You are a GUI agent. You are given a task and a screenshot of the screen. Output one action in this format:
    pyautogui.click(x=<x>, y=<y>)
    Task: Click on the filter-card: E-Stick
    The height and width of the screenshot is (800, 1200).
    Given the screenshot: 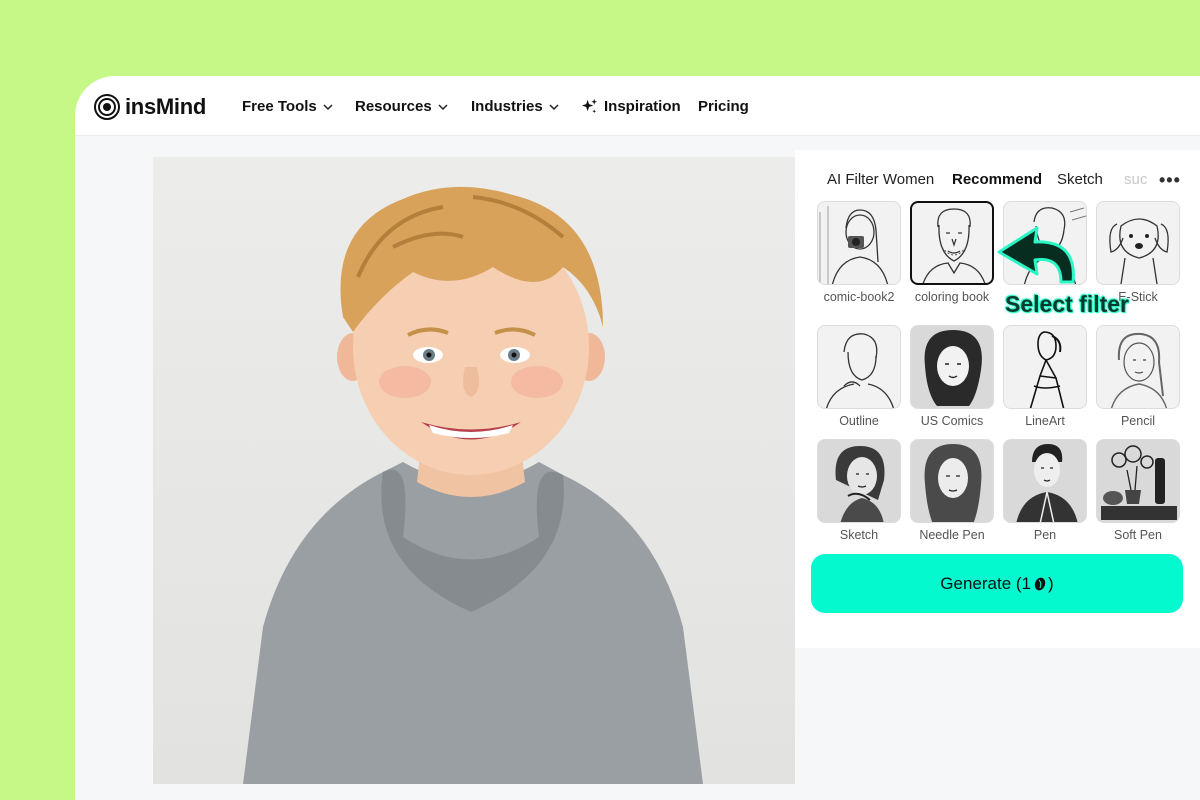 What is the action you would take?
    pyautogui.click(x=1138, y=252)
    